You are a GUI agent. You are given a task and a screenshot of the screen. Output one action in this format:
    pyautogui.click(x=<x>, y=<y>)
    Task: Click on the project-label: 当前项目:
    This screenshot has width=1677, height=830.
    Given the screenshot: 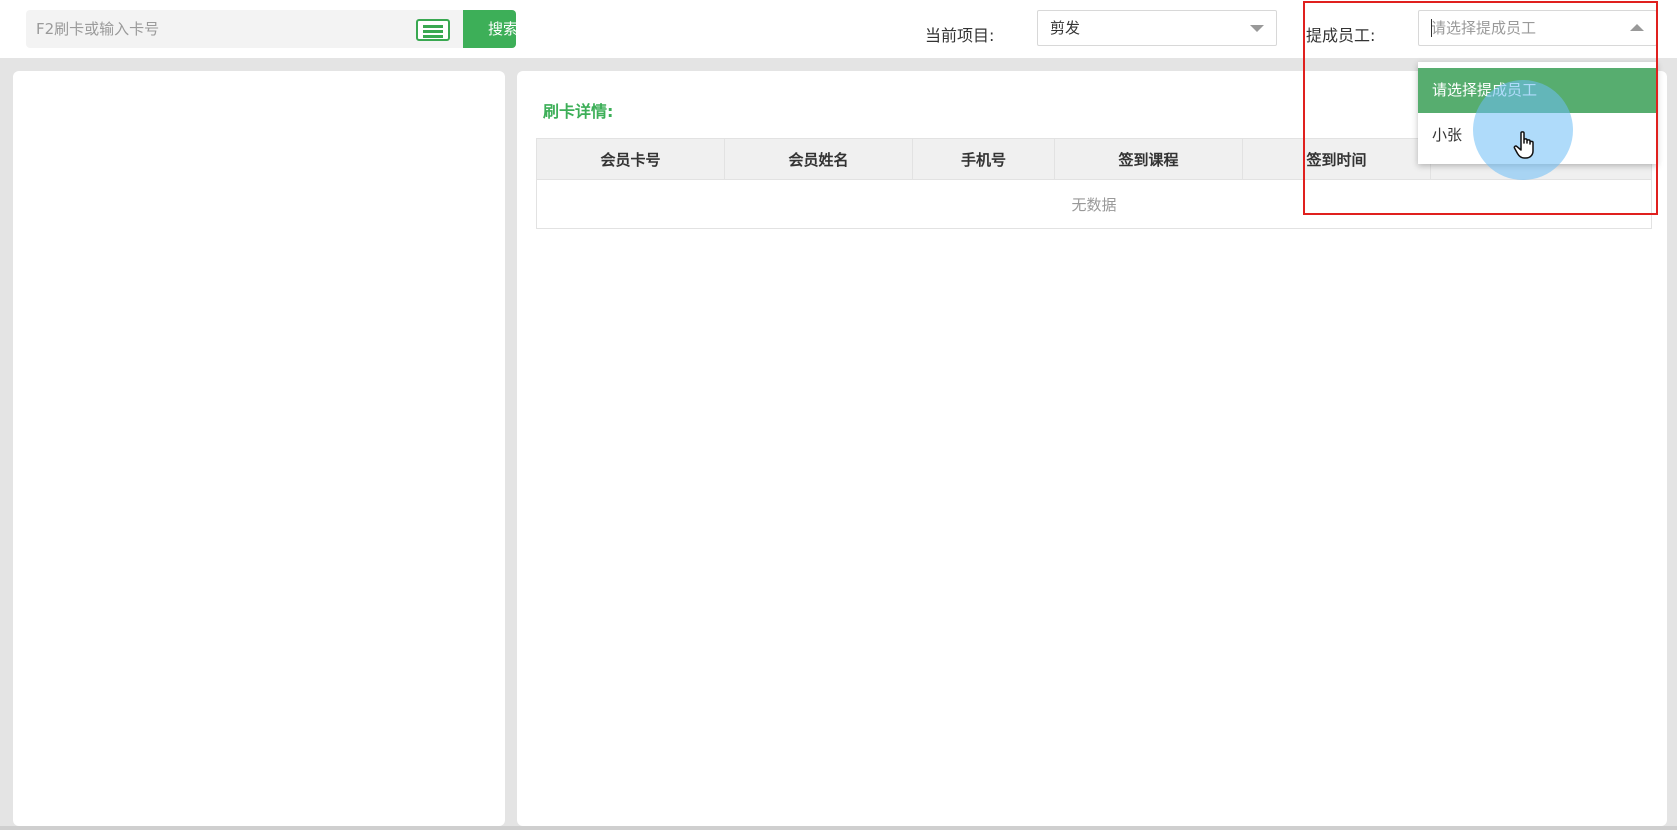 What is the action you would take?
    pyautogui.click(x=960, y=35)
    